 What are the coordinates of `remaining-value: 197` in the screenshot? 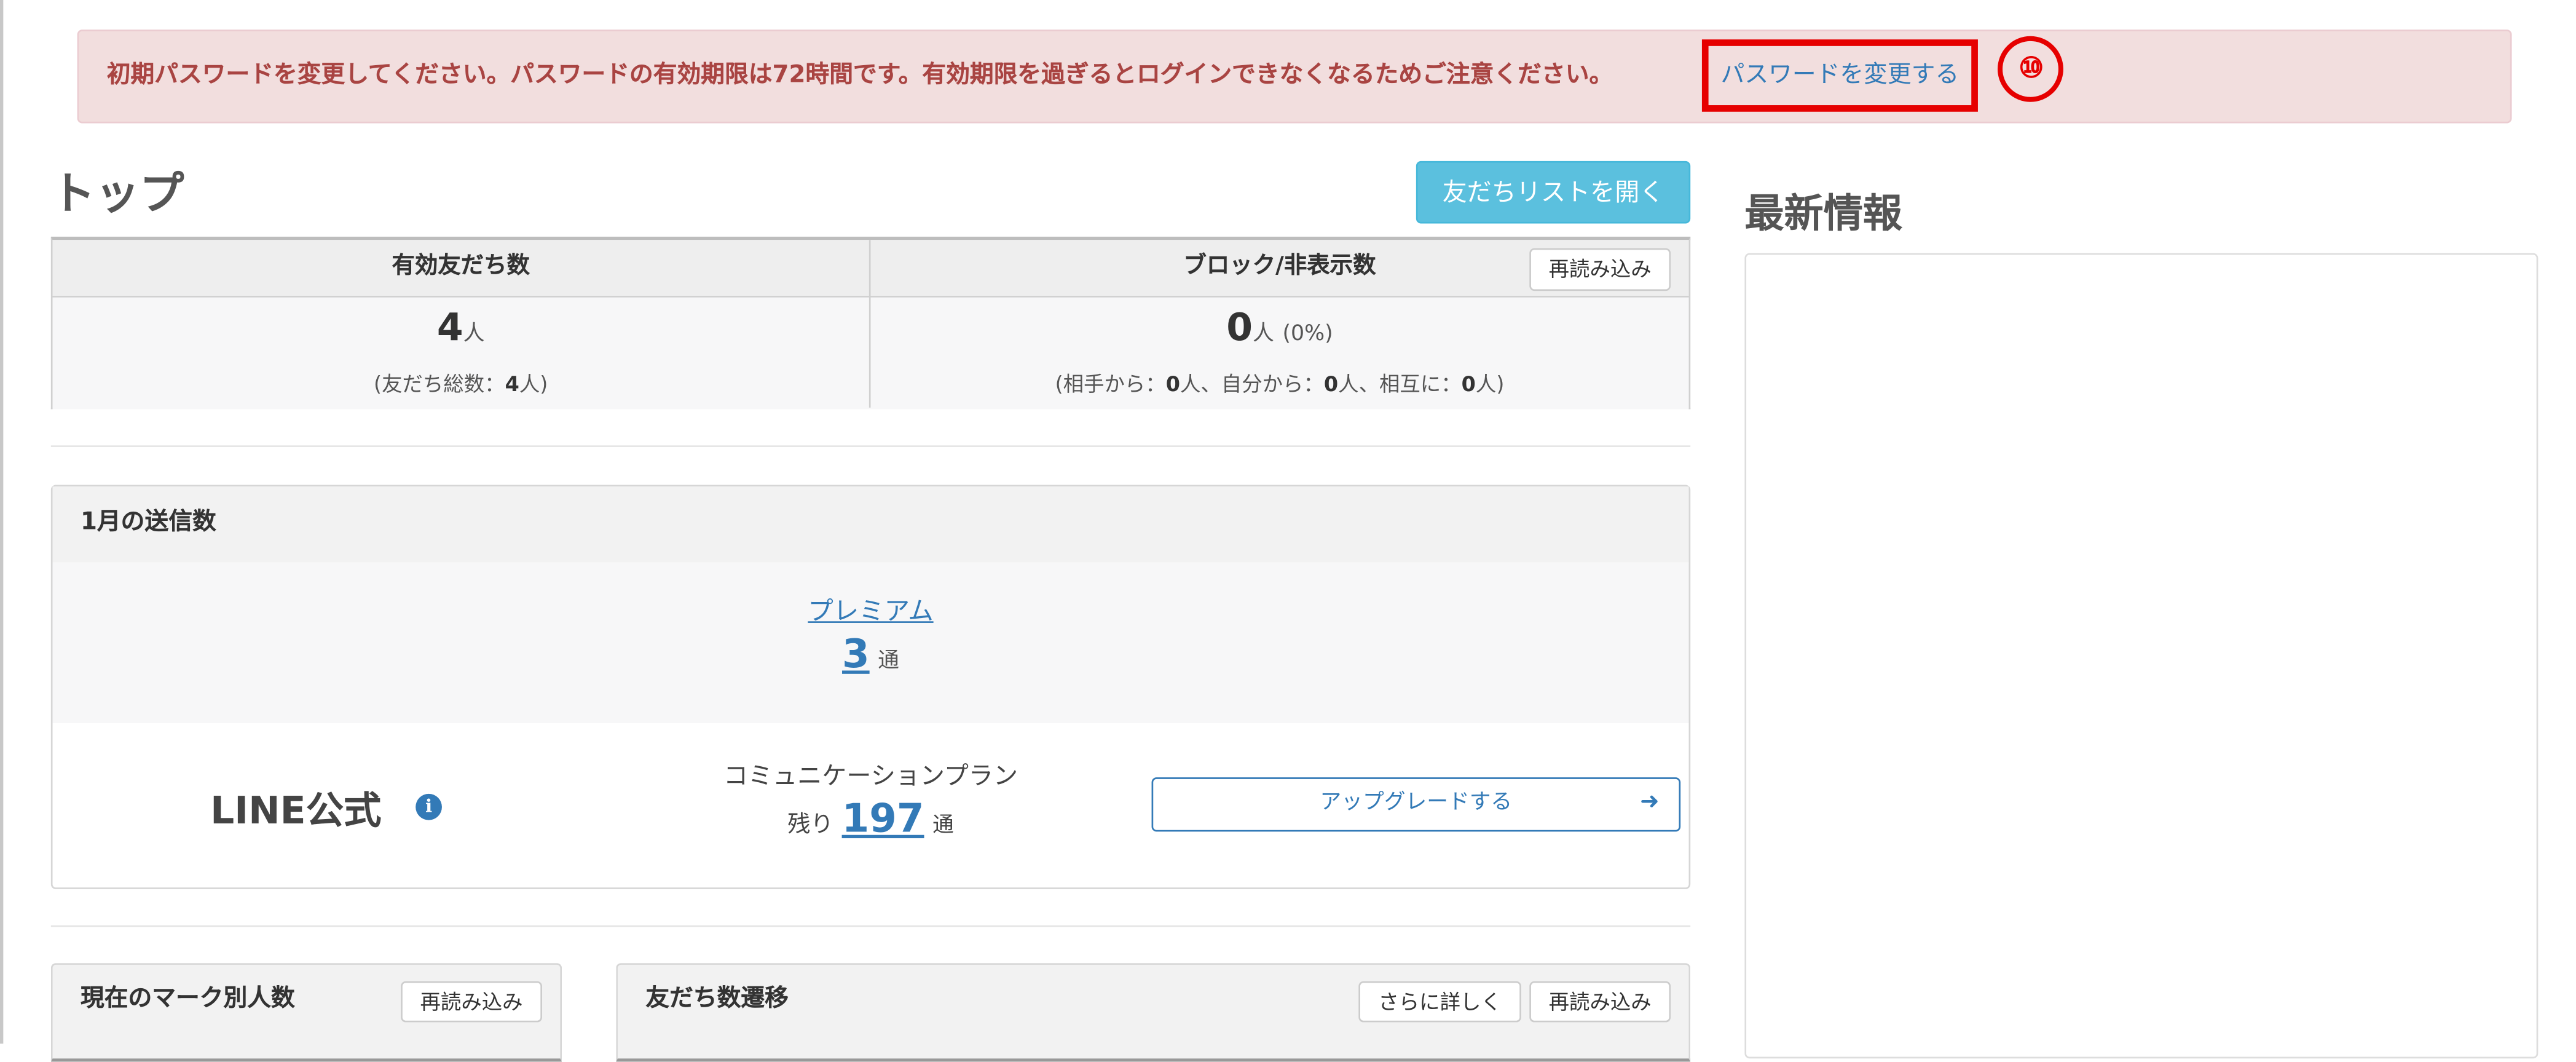 It's located at (883, 819).